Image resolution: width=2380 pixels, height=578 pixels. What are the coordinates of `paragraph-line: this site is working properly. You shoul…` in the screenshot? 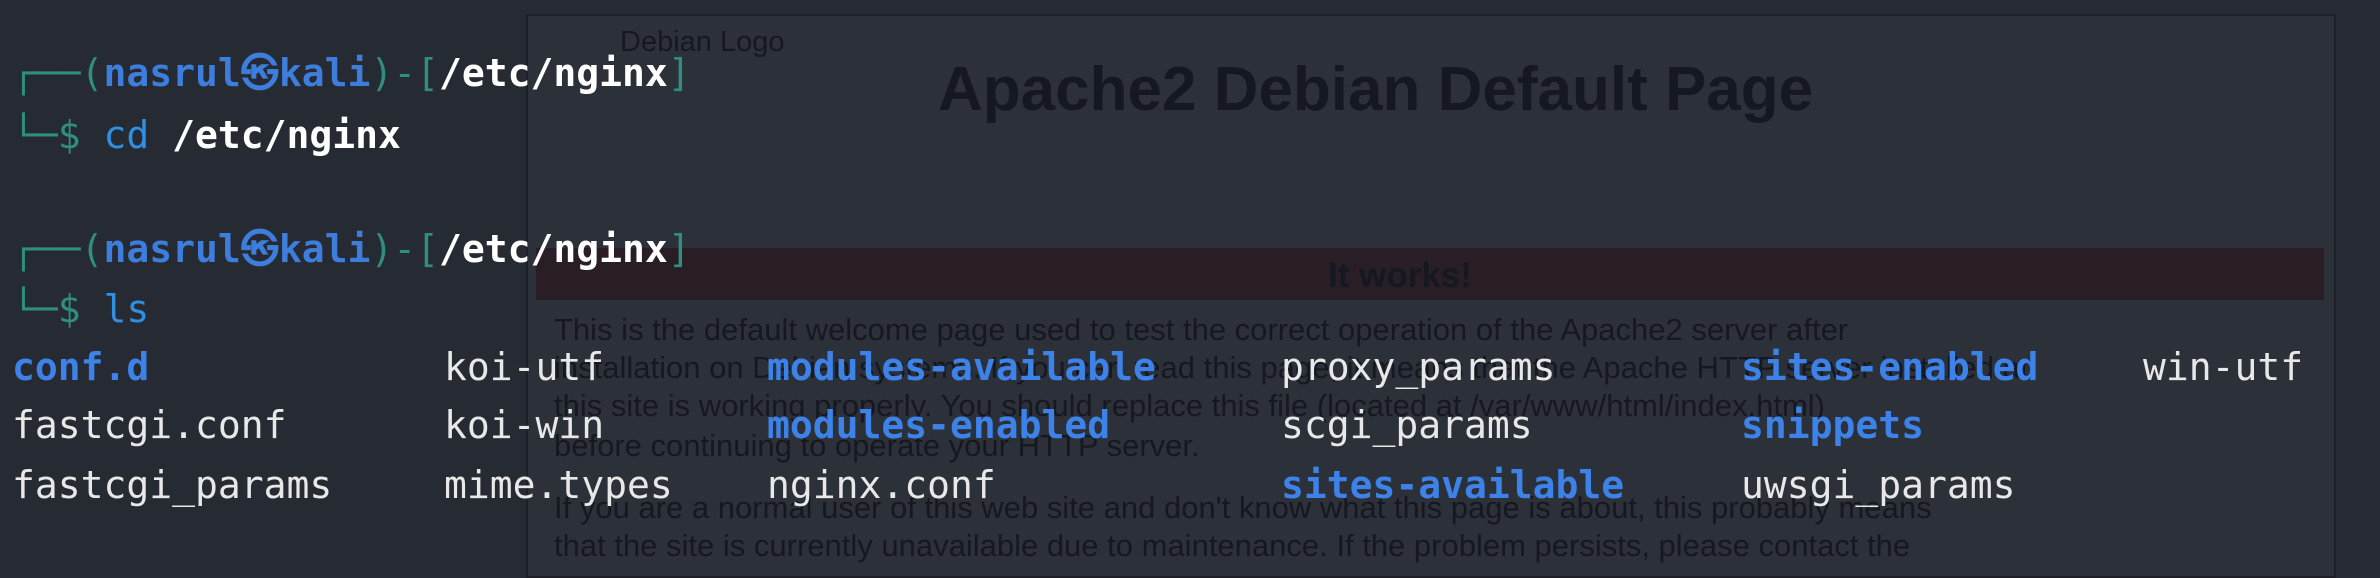 It's located at (1189, 405).